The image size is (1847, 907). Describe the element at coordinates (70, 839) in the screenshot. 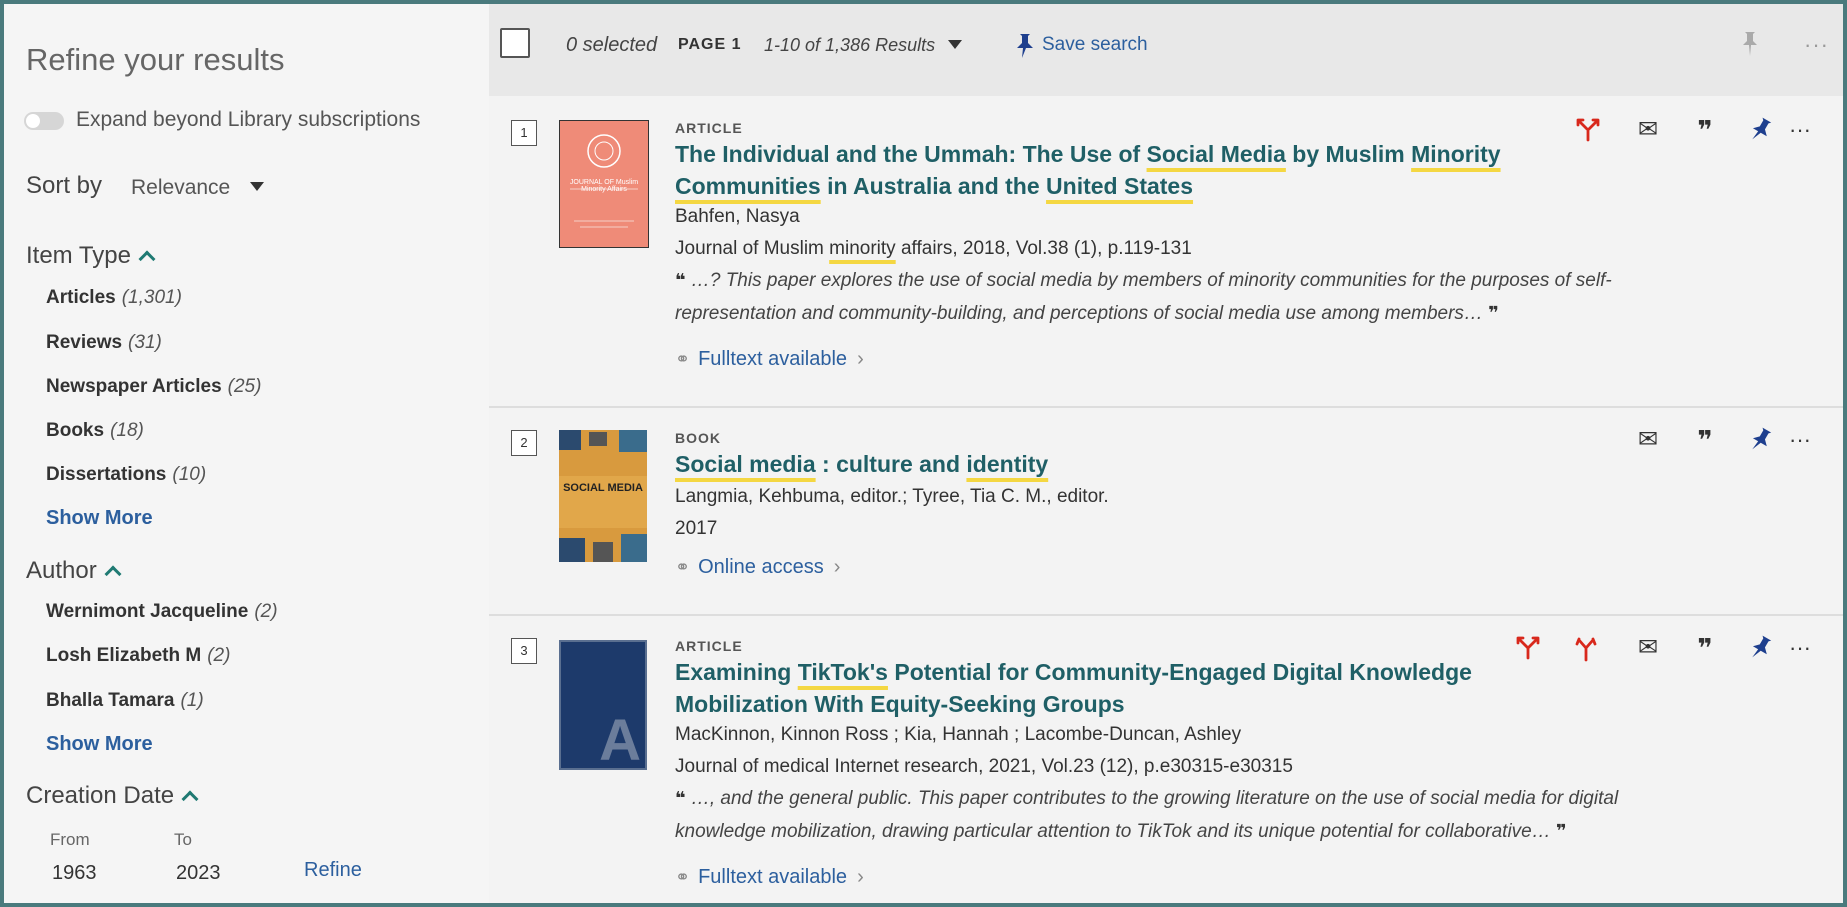

I see `date-from-label: From` at that location.